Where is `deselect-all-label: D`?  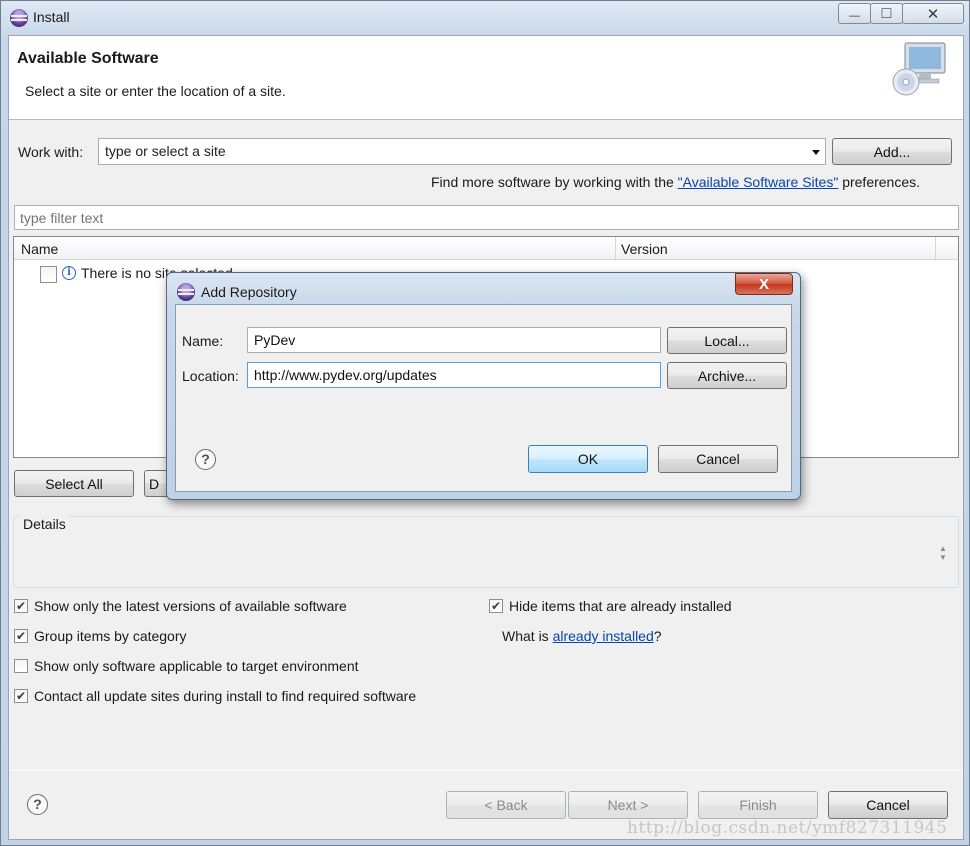
deselect-all-label: D is located at coordinates (154, 483).